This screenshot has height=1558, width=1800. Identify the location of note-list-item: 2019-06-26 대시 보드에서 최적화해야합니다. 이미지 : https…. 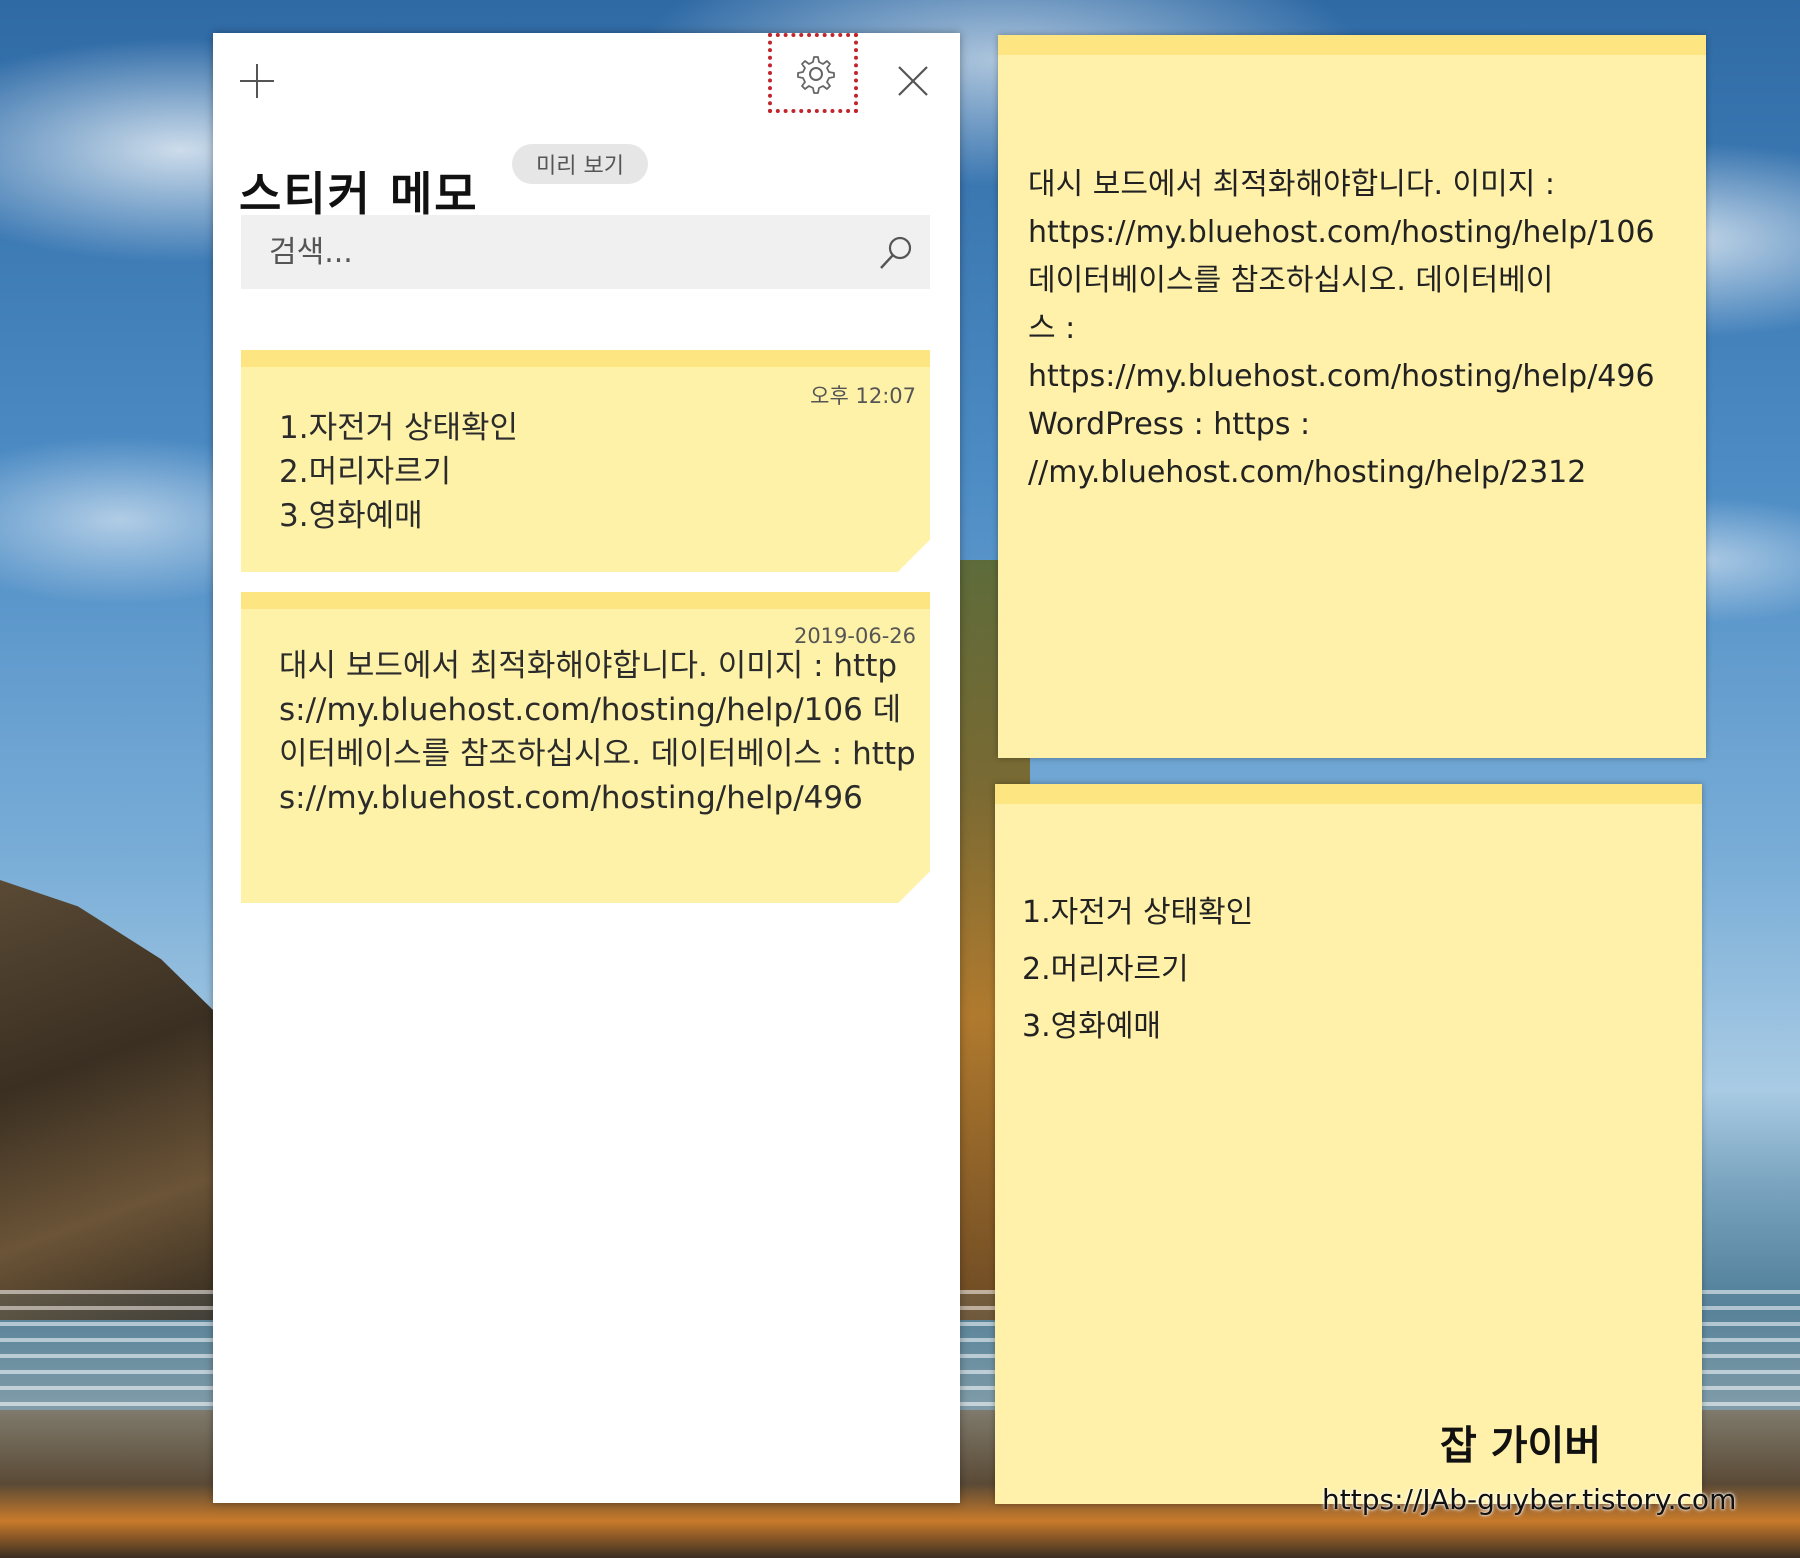
(585, 747).